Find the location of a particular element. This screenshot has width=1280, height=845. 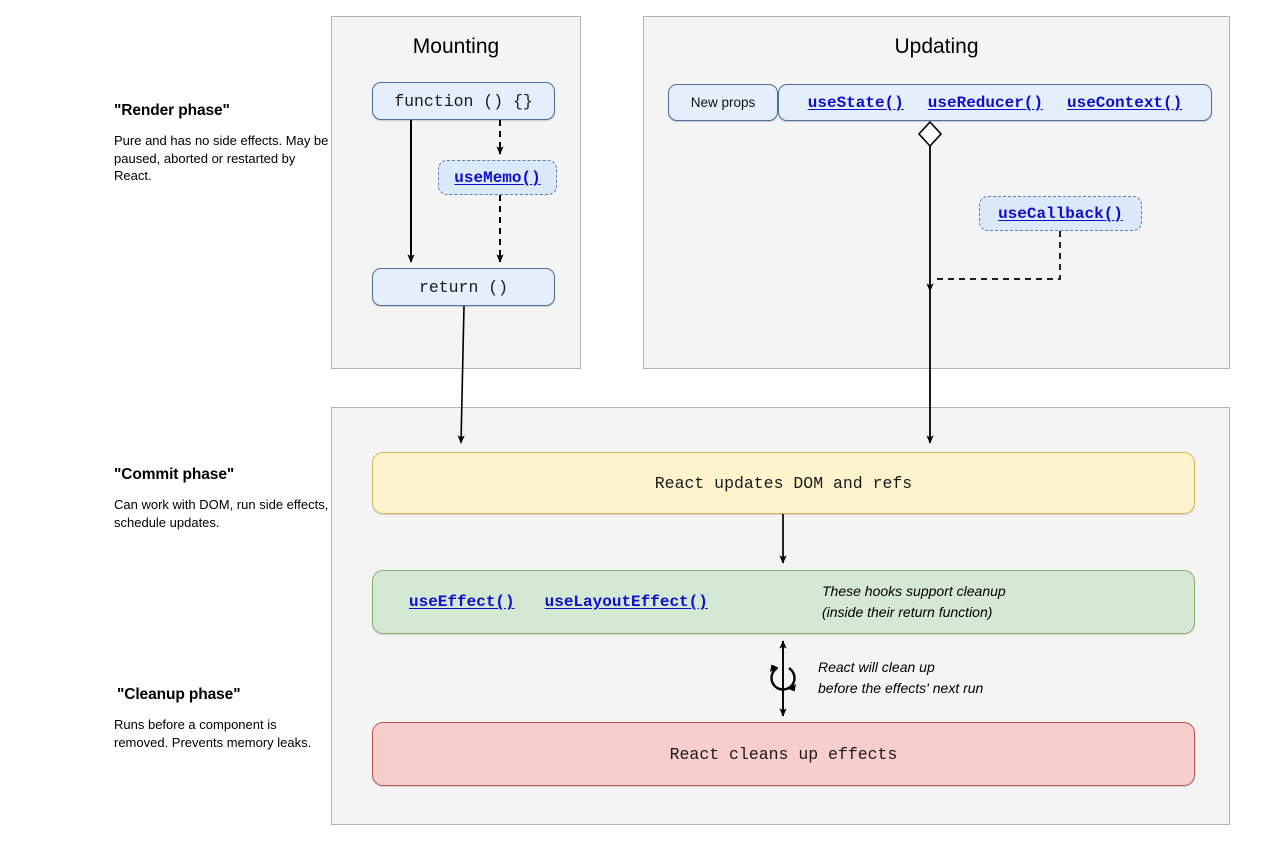

panel-title-mounting: Mounting is located at coordinates (456, 46).